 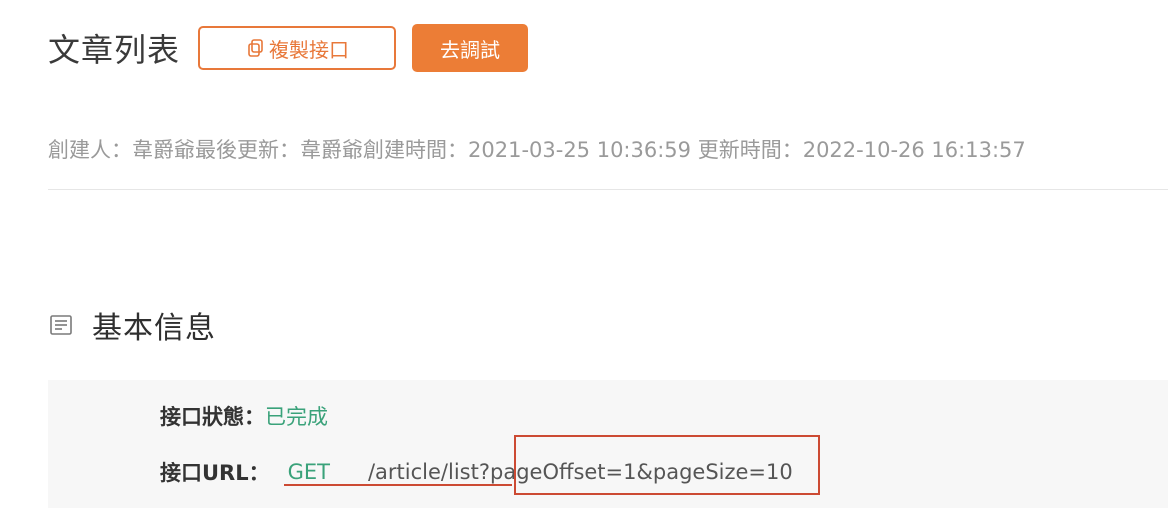 What do you see at coordinates (212, 417) in the screenshot?
I see `status-label: 接口狀態：` at bounding box center [212, 417].